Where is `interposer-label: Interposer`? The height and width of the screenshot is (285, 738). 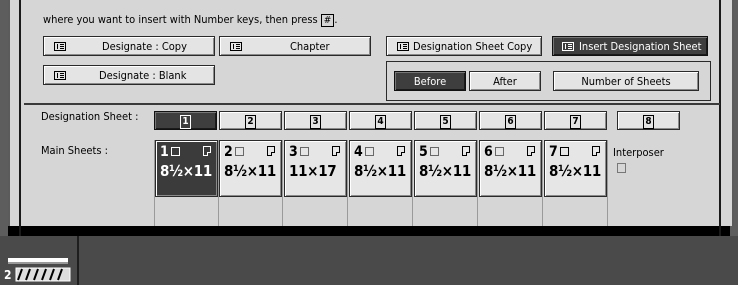
interposer-label: Interposer is located at coordinates (638, 152).